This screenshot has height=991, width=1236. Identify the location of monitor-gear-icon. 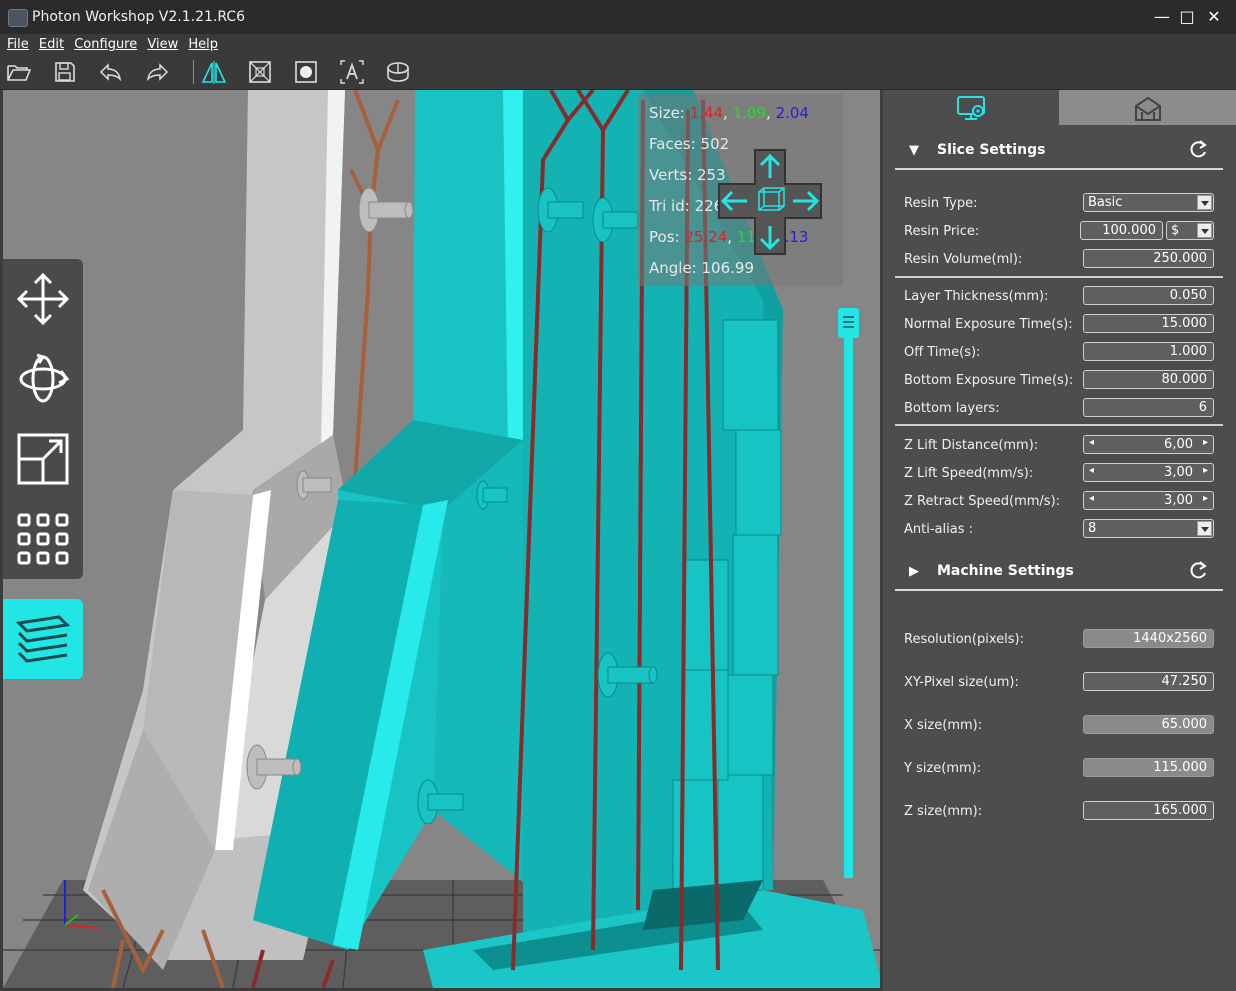
(971, 108).